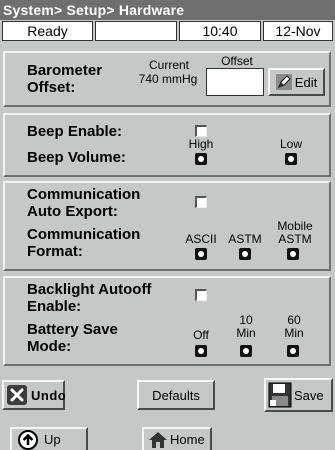 The height and width of the screenshot is (450, 335). Describe the element at coordinates (201, 202) in the screenshot. I see `auto-export-checkbox` at that location.